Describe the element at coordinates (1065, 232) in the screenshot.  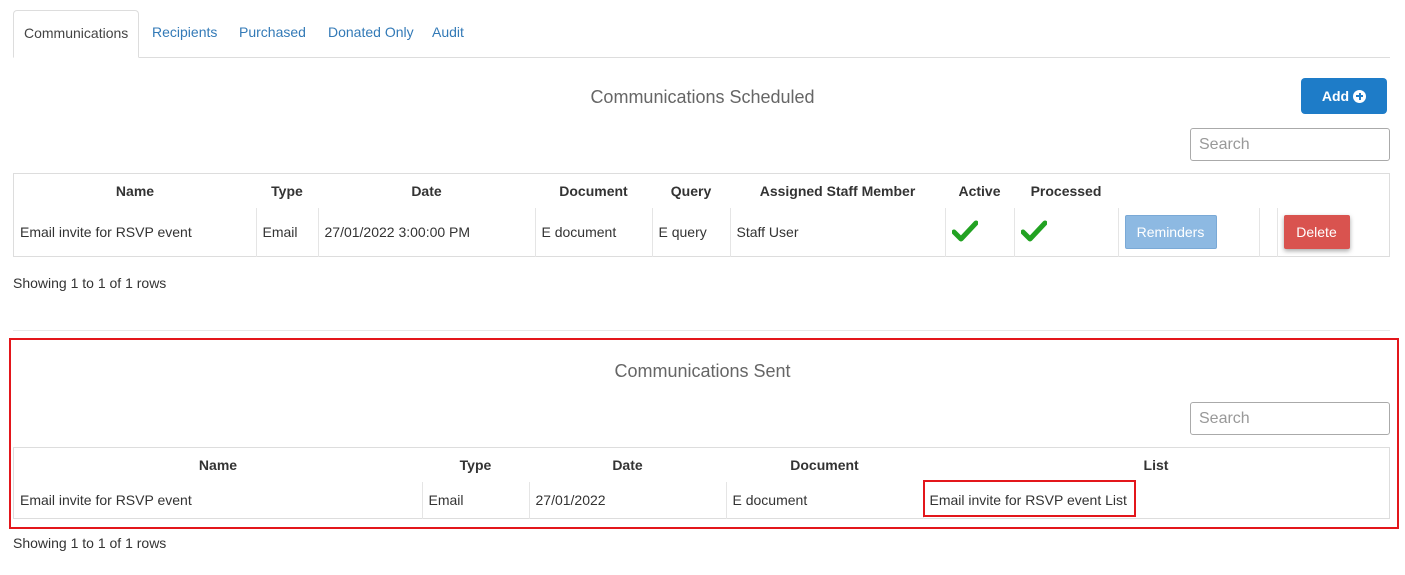
I see `cell-processed` at that location.